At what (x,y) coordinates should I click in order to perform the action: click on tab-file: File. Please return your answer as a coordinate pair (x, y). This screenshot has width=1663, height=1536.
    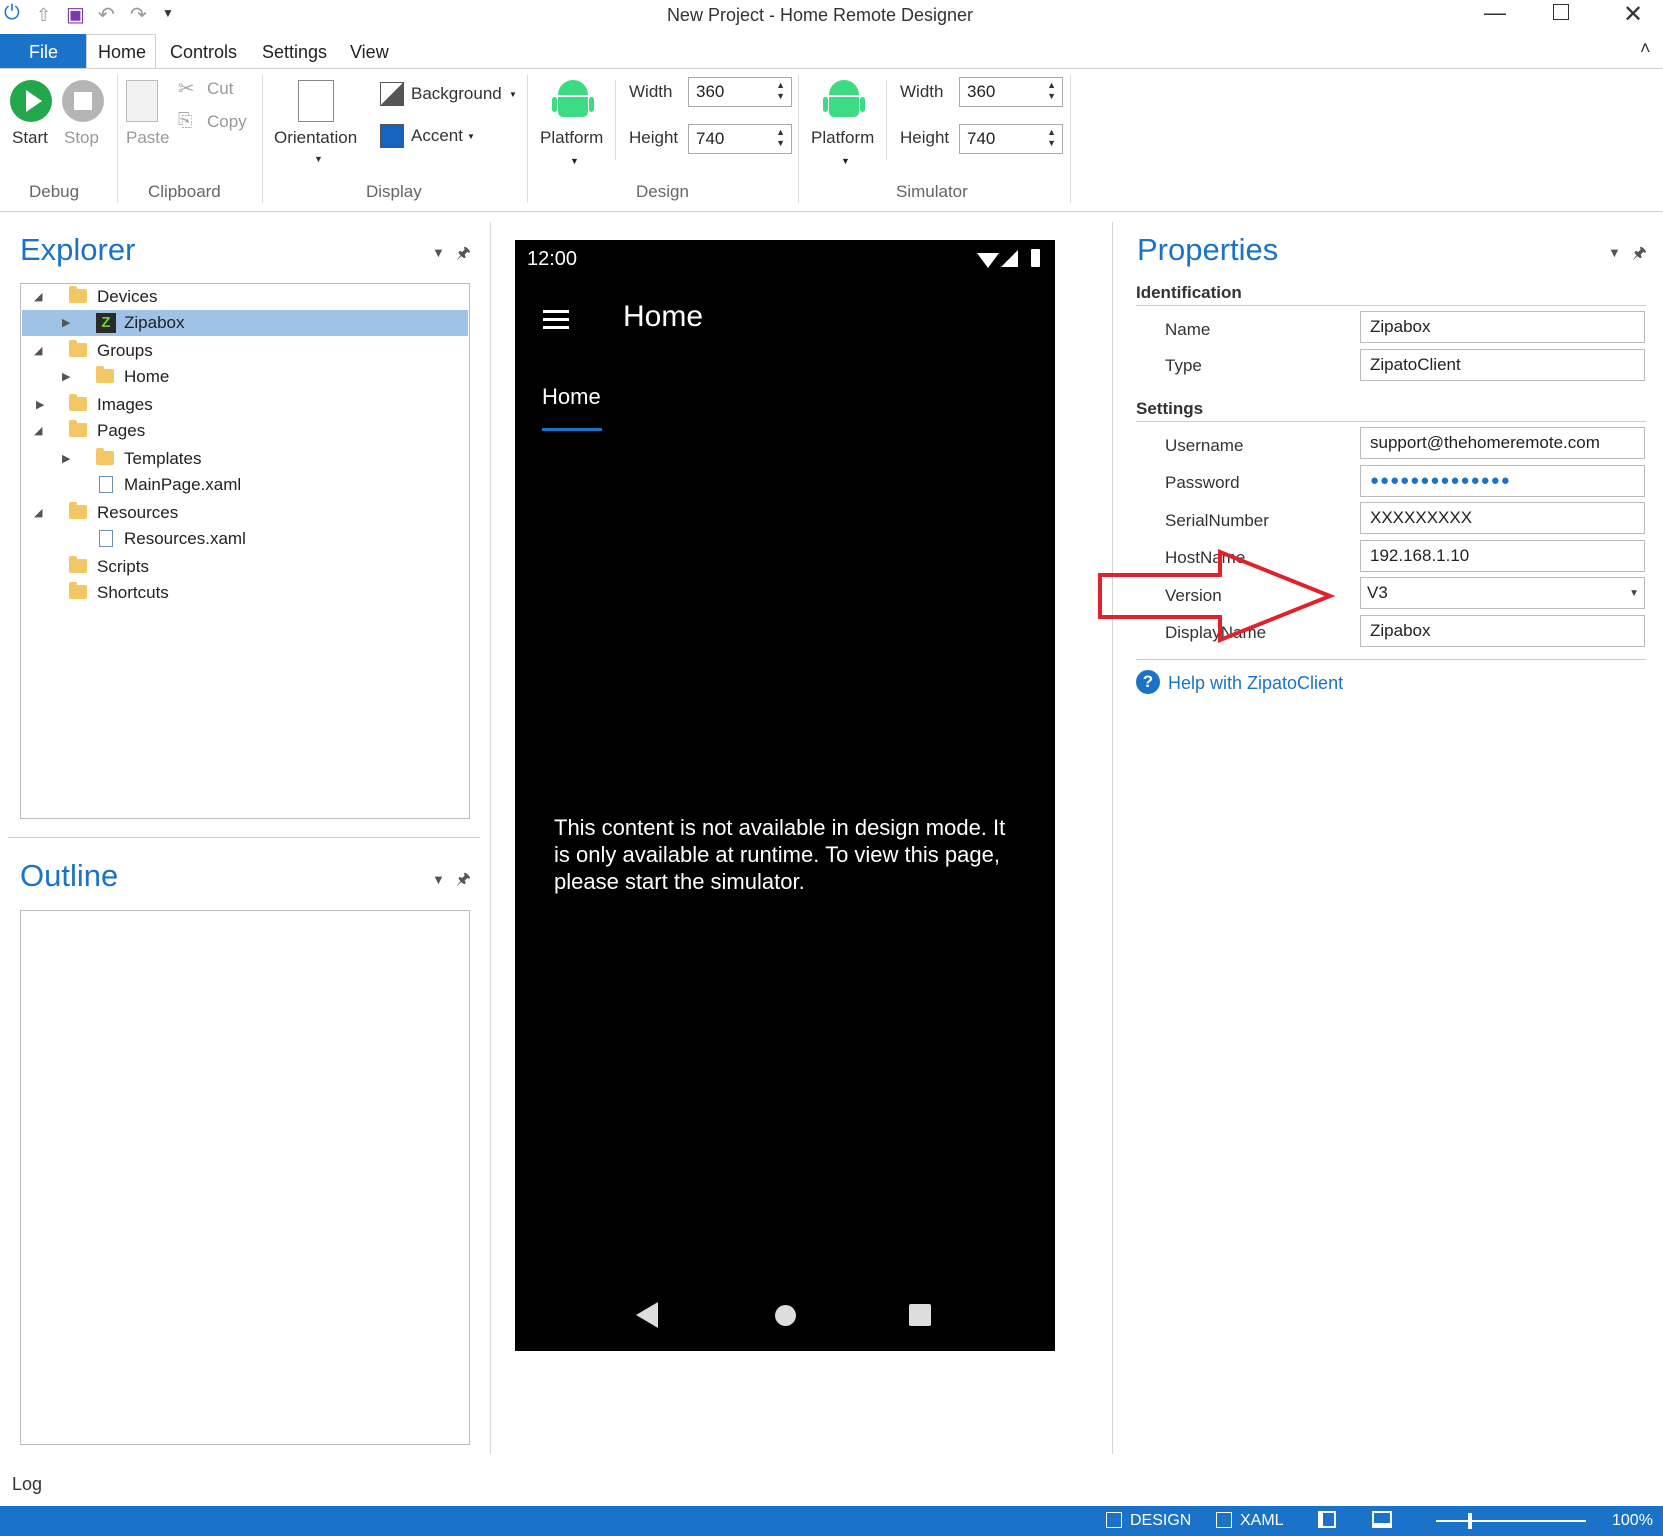
    Looking at the image, I should click on (43, 52).